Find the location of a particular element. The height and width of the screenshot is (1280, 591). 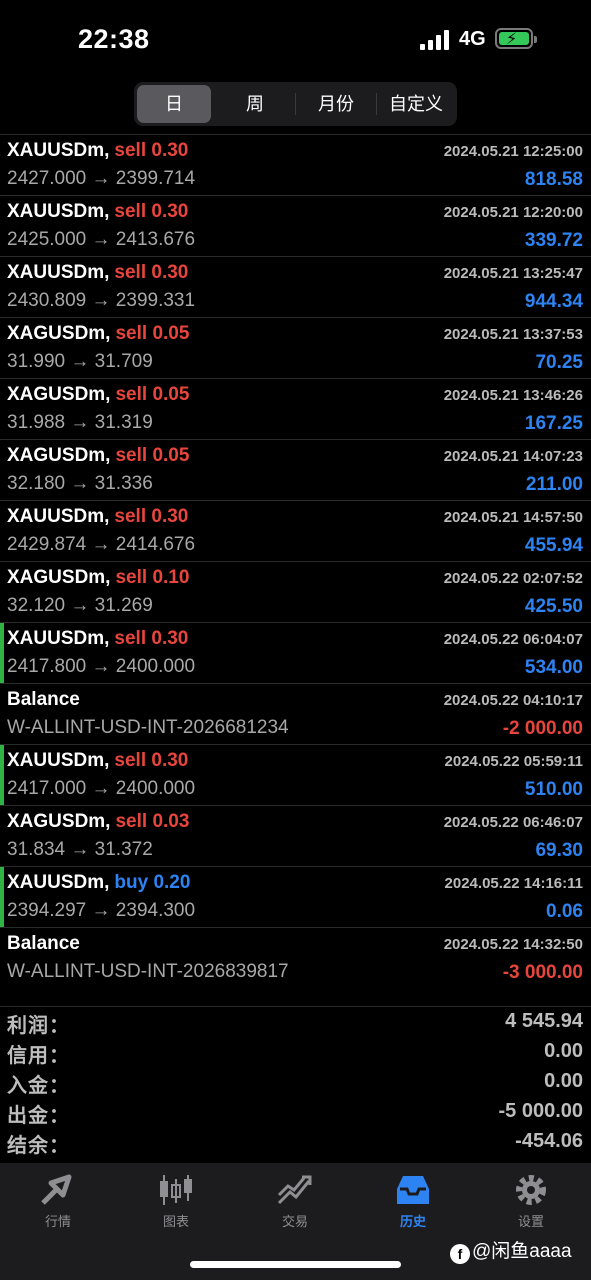

deal-prices: 31.988 → 31.319 is located at coordinates (80, 422).